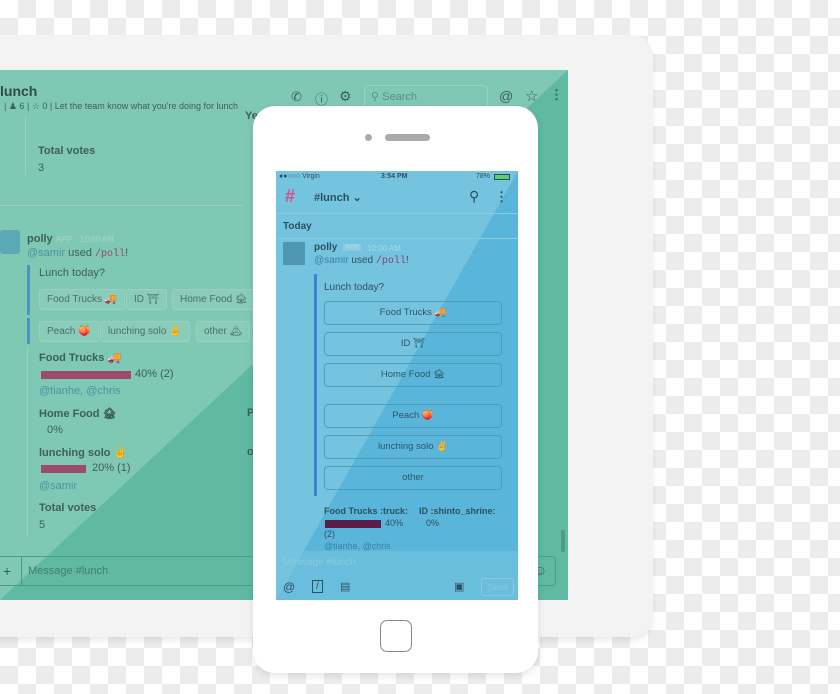 The width and height of the screenshot is (840, 694). What do you see at coordinates (502, 177) in the screenshot?
I see `battery-icon` at bounding box center [502, 177].